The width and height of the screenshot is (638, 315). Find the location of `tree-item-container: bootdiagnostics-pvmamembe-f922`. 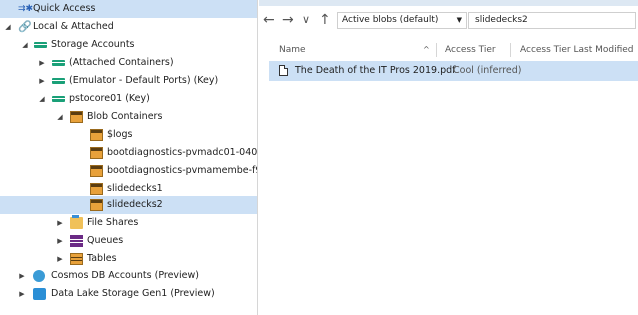

tree-item-container: bootdiagnostics-pvmamembe-f922 is located at coordinates (128, 171).